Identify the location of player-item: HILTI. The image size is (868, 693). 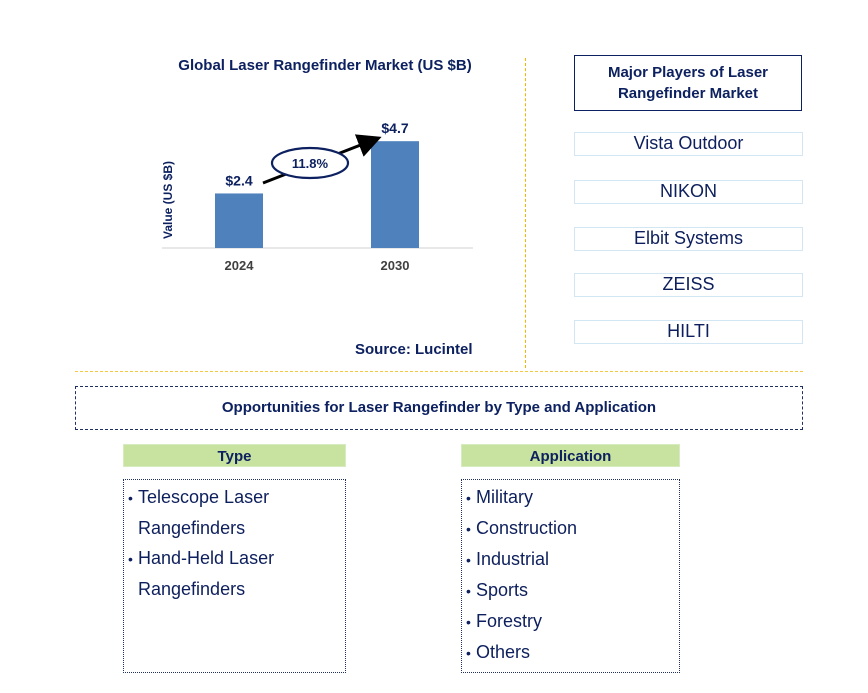
(688, 332).